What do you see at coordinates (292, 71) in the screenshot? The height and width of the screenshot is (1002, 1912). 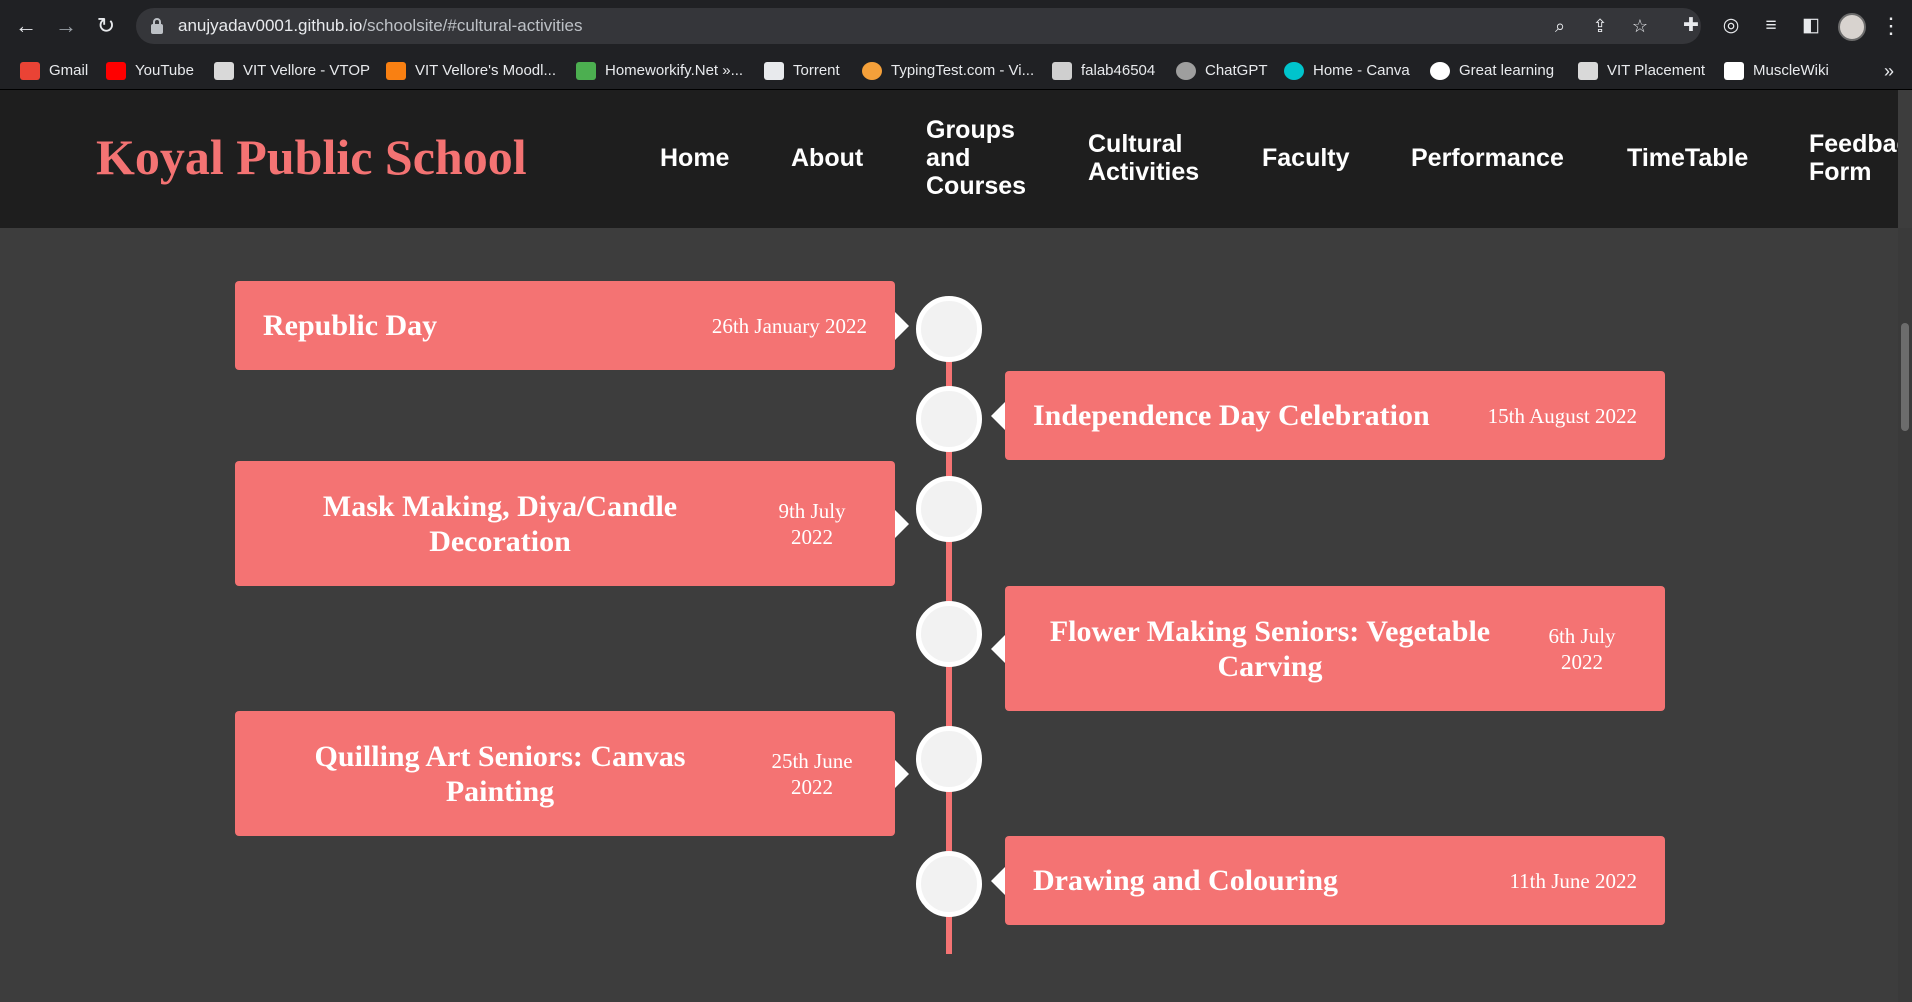 I see `bookmark-vtop: VIT Vellore - VTOP` at bounding box center [292, 71].